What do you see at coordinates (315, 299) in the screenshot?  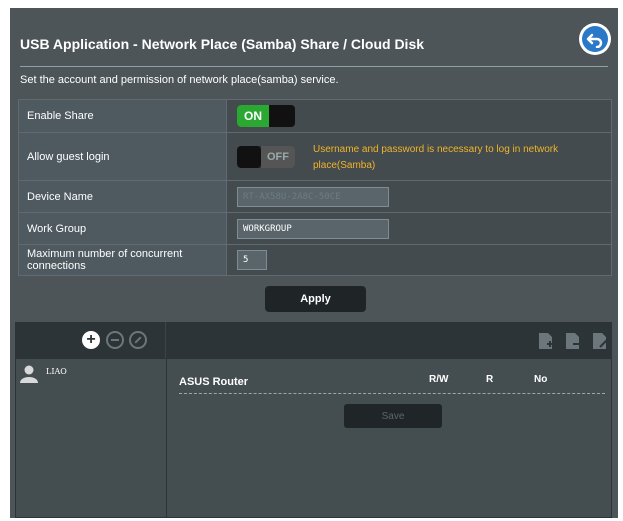 I see `apply-button: Apply` at bounding box center [315, 299].